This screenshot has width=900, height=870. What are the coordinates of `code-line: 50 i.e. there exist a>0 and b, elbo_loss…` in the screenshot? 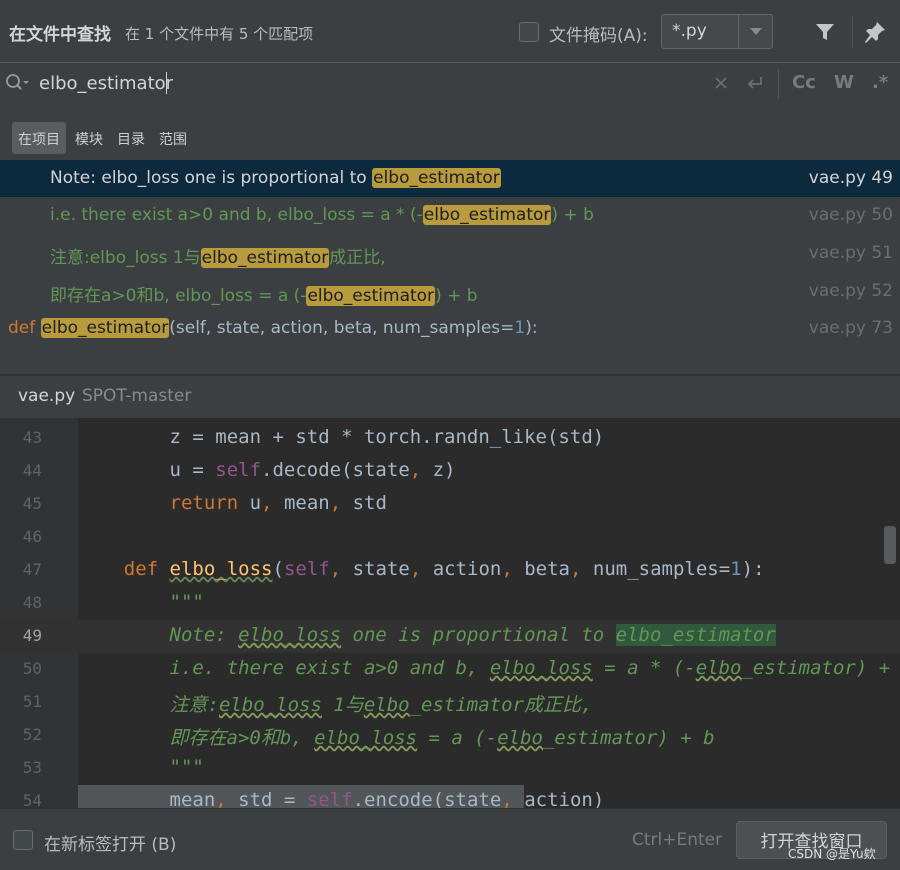 It's located at (450, 669).